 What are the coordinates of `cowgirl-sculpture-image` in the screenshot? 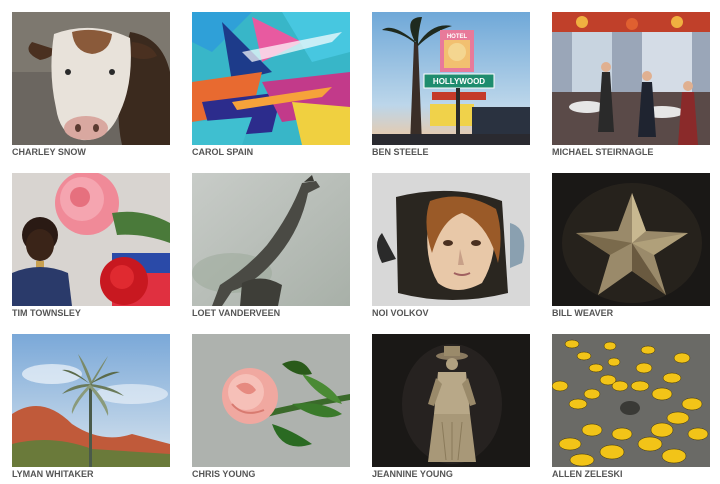 It's located at (451, 400).